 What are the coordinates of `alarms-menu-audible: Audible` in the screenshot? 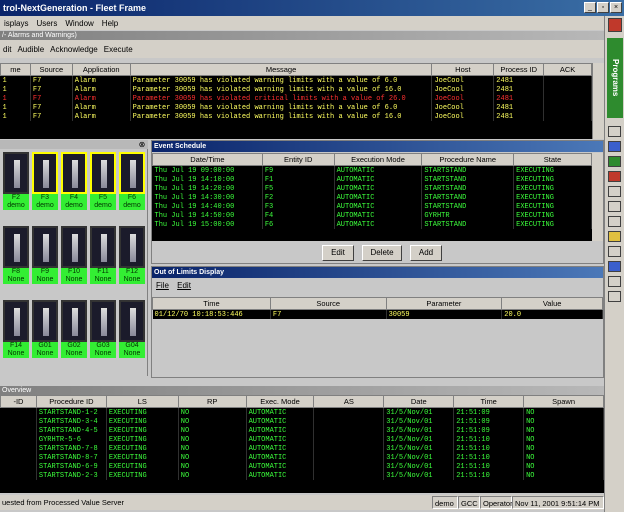 It's located at (30, 49).